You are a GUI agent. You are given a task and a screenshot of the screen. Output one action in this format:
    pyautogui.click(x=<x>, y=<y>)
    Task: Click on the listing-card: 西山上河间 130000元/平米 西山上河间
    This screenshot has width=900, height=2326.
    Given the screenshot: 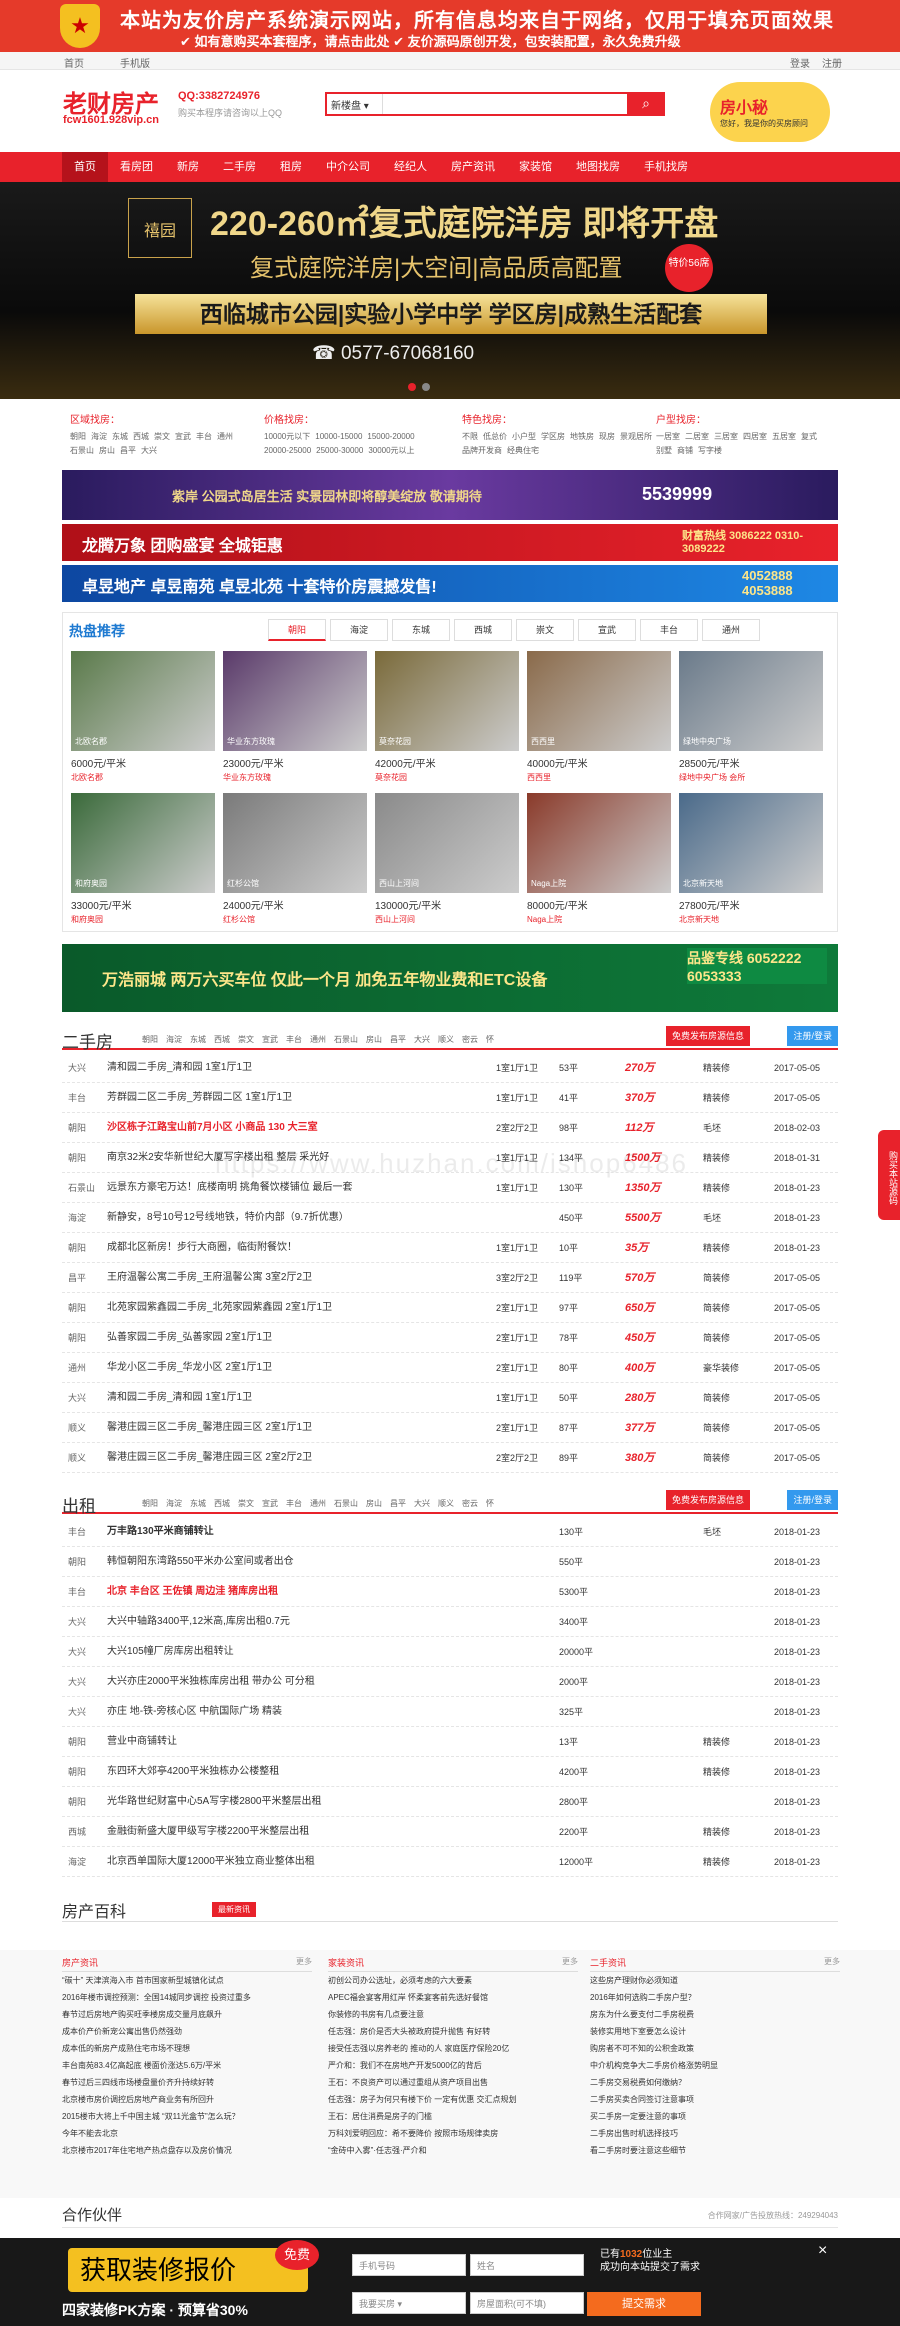 What is the action you would take?
    pyautogui.click(x=447, y=860)
    